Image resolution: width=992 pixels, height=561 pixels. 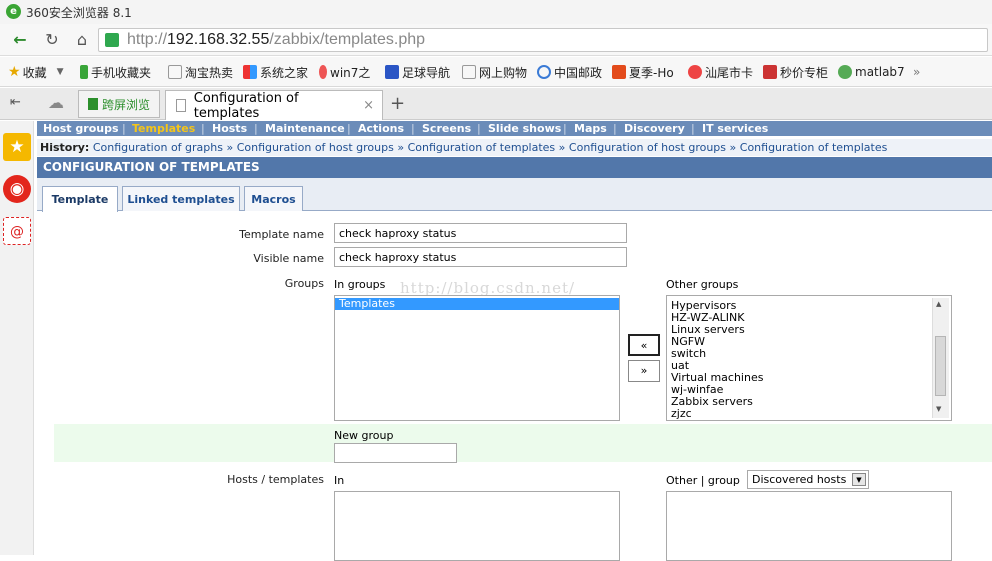 I want to click on move-right-button: », so click(x=644, y=371).